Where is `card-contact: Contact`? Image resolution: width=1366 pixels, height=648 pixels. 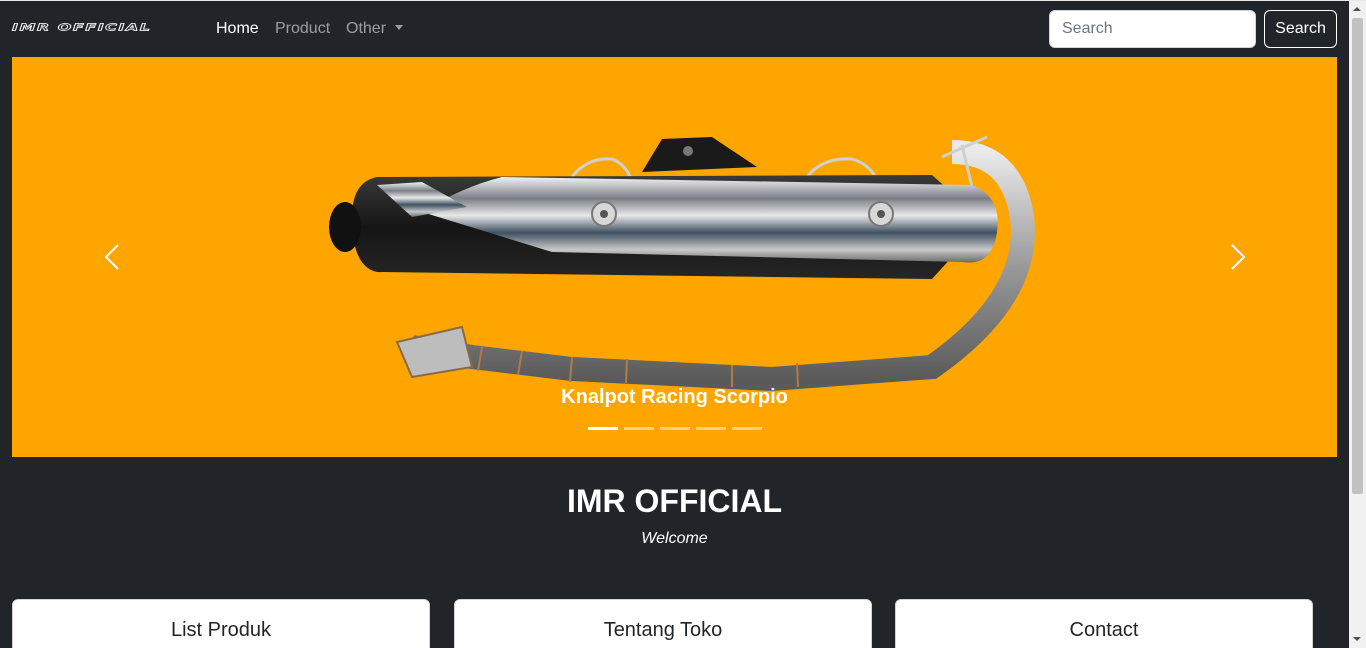 card-contact: Contact is located at coordinates (1104, 623).